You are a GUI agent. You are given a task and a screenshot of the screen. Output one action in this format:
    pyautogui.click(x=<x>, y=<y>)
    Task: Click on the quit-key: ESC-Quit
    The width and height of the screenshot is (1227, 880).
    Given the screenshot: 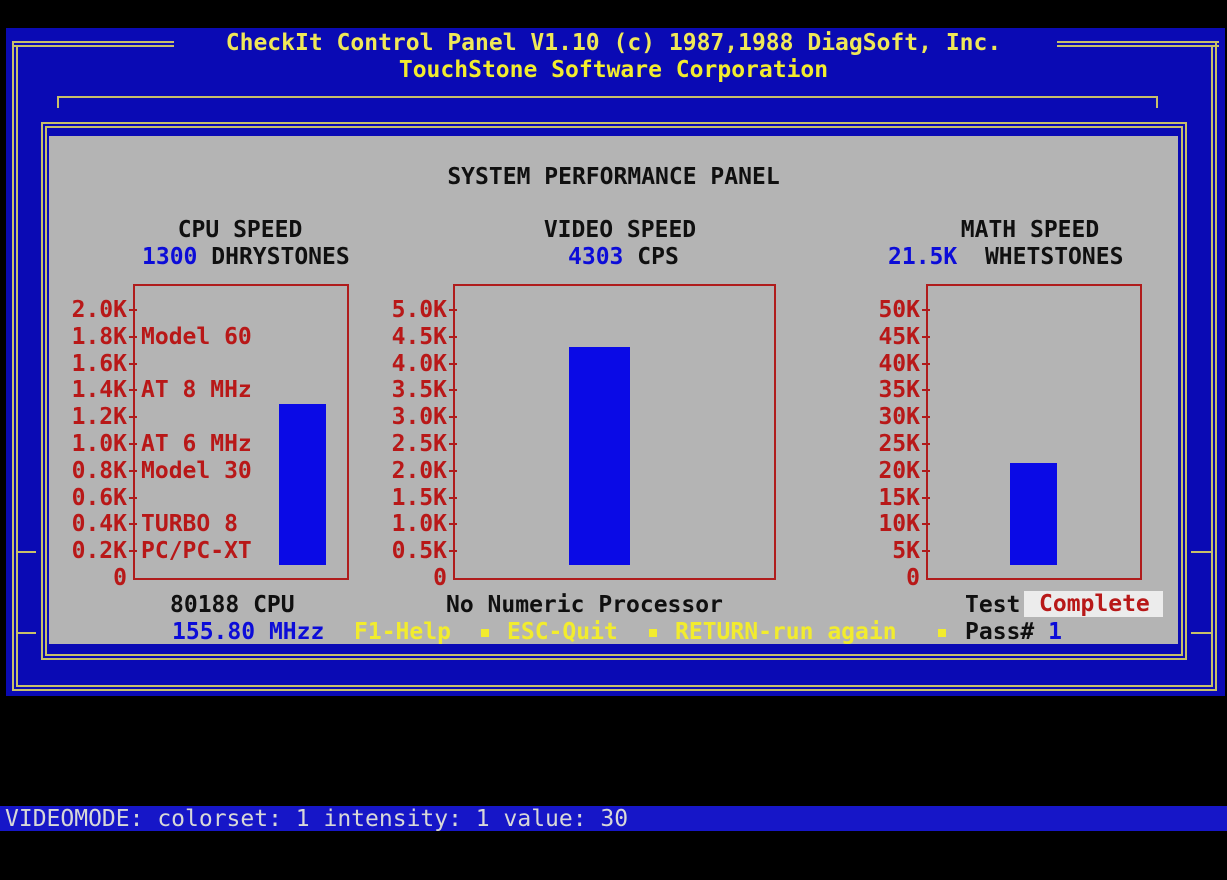 What is the action you would take?
    pyautogui.click(x=562, y=632)
    